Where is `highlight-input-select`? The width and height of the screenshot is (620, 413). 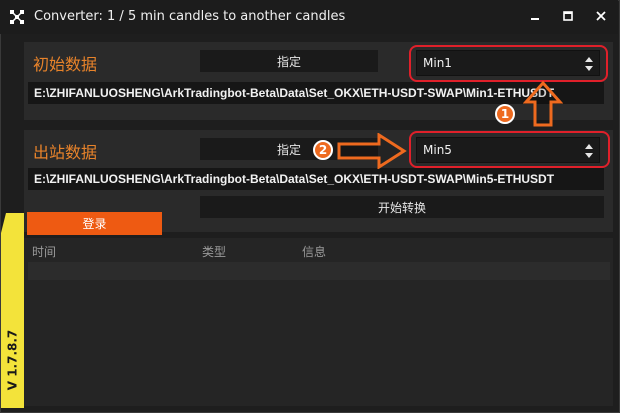 highlight-input-select is located at coordinates (508, 63).